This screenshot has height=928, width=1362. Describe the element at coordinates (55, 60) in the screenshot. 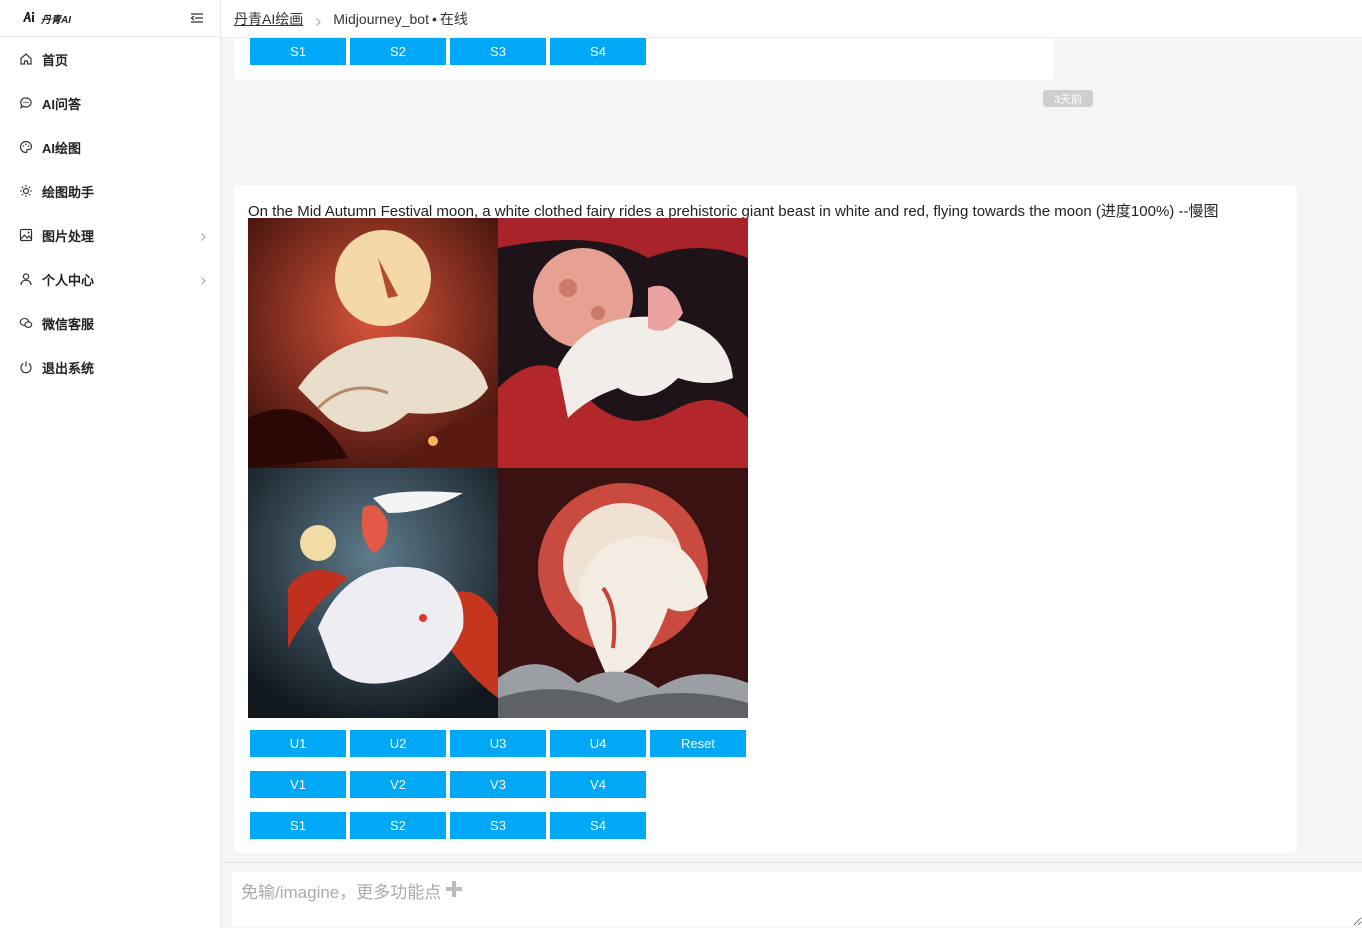

I see `sidebar-item-label: 首页` at that location.